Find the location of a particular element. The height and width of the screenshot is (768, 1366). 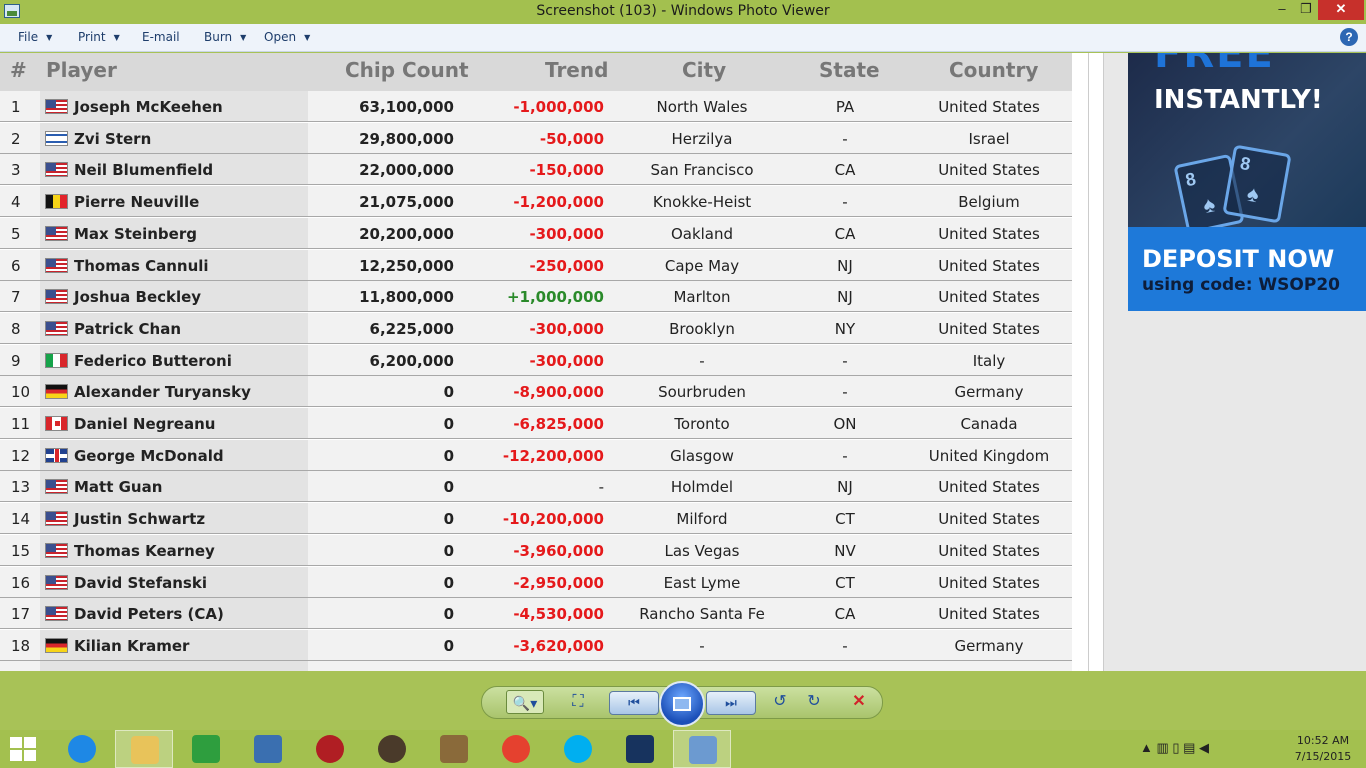

trend-cell: -150,000 is located at coordinates (566, 170).